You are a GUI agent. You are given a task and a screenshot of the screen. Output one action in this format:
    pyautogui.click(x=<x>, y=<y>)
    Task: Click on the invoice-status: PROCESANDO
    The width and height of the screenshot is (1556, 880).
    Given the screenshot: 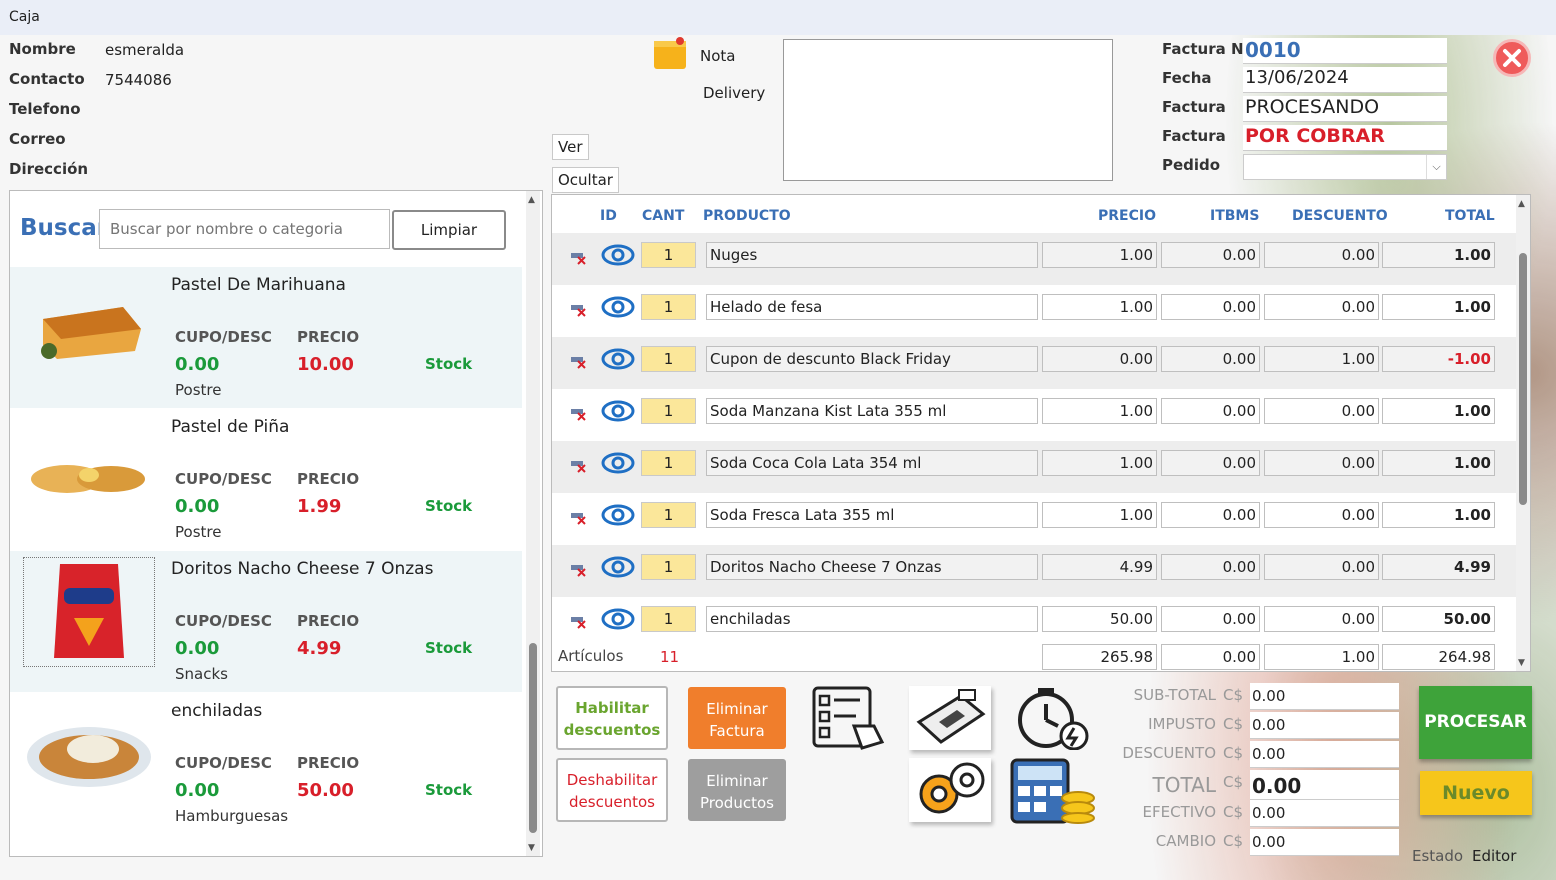 What is the action you would take?
    pyautogui.click(x=1345, y=109)
    